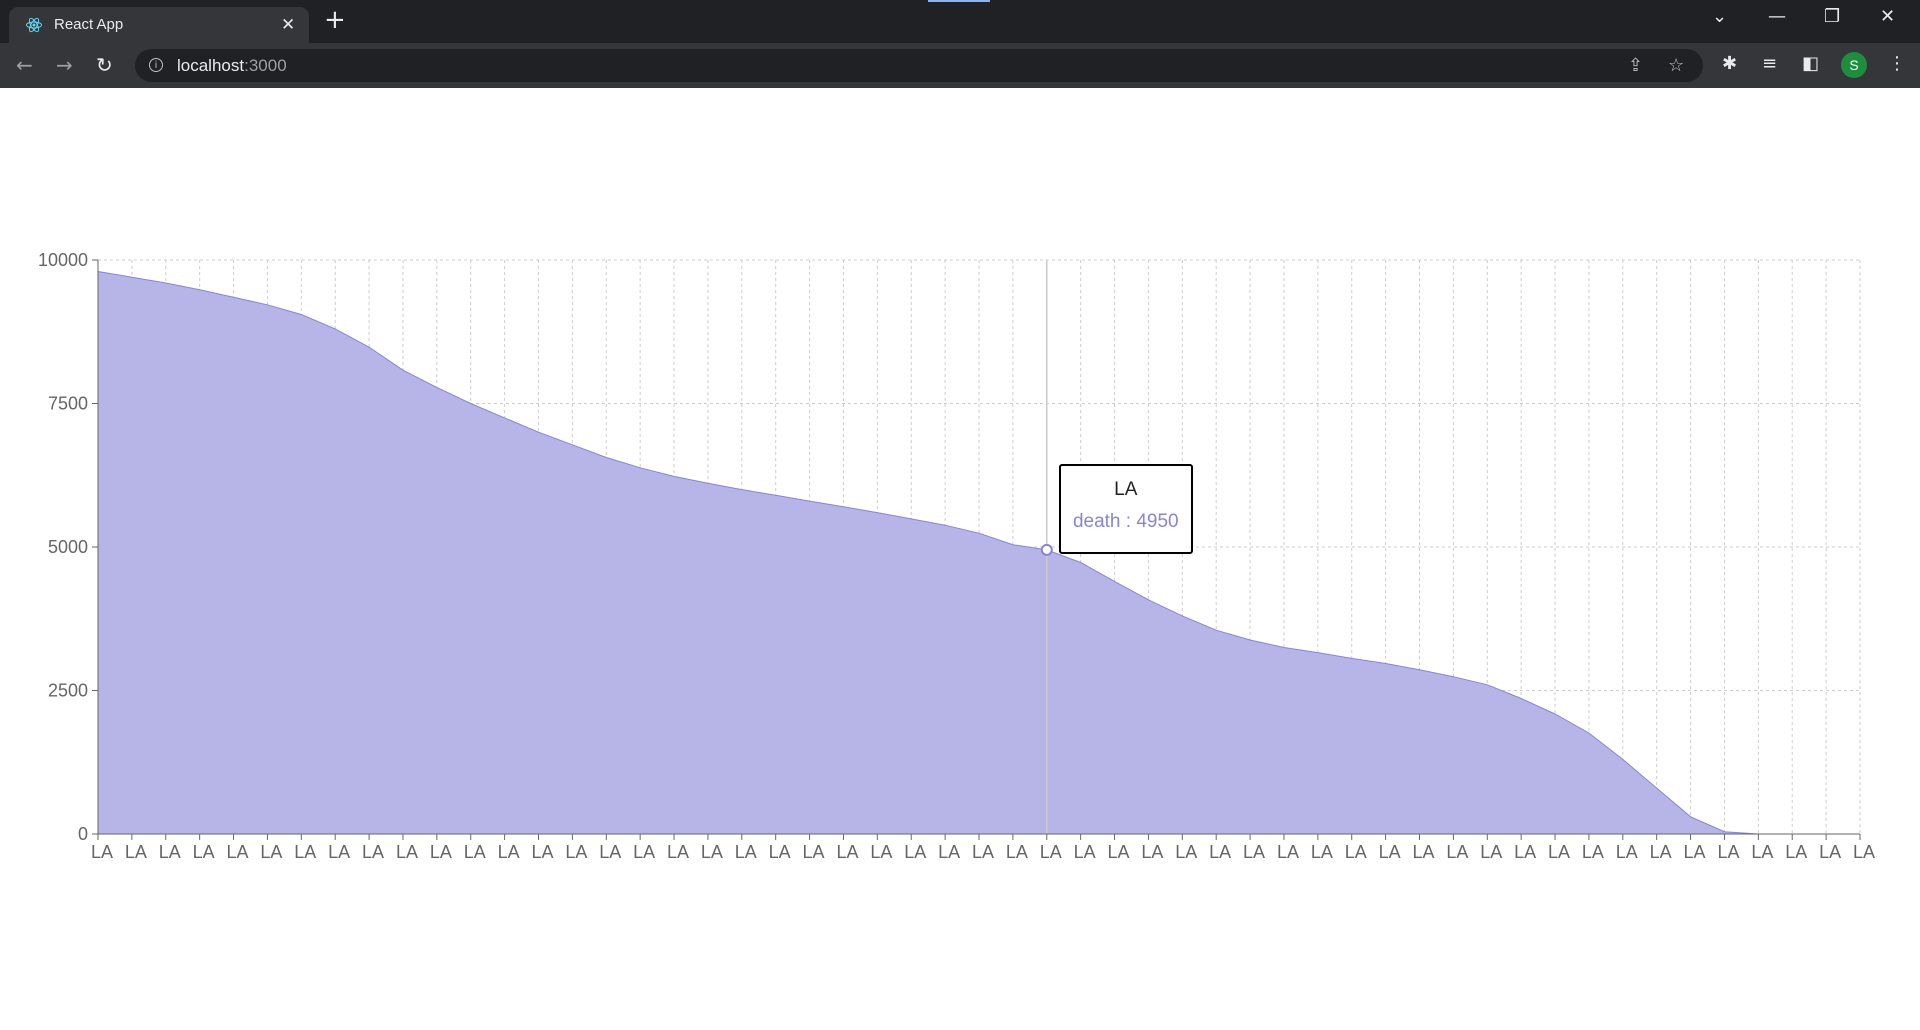 The image size is (1920, 1030). What do you see at coordinates (1676, 65) in the screenshot?
I see `bookmark-star-icon: ☆` at bounding box center [1676, 65].